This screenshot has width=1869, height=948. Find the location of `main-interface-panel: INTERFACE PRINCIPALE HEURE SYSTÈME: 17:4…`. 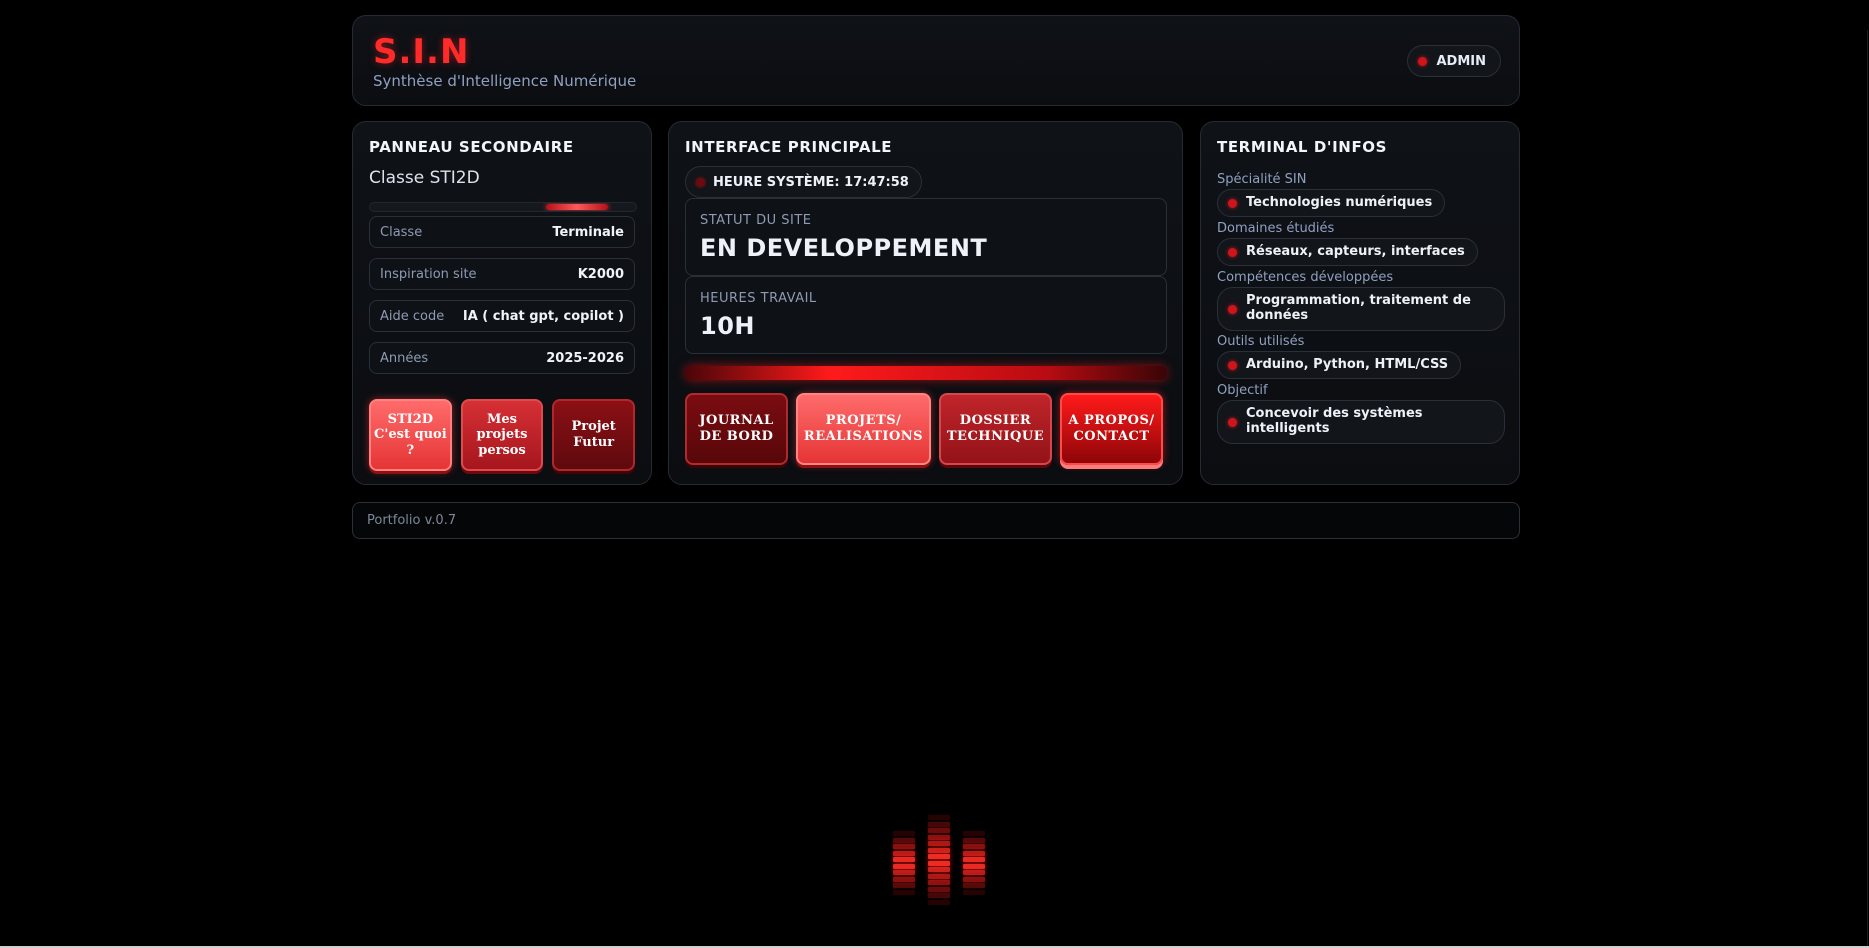

main-interface-panel: INTERFACE PRINCIPALE HEURE SYSTÈME: 17:4… is located at coordinates (925, 303).